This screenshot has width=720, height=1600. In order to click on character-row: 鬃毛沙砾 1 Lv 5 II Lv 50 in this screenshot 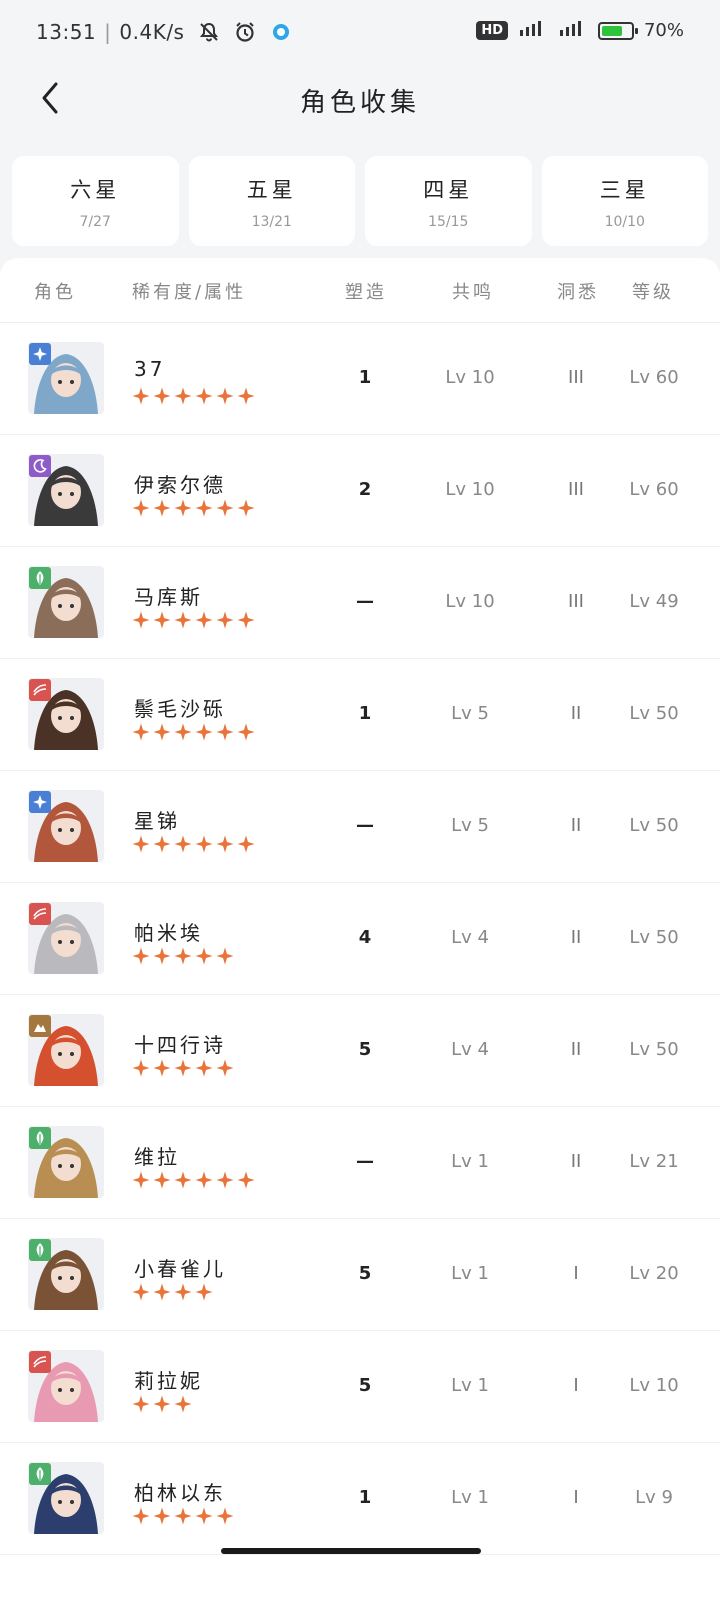, I will do `click(360, 715)`.